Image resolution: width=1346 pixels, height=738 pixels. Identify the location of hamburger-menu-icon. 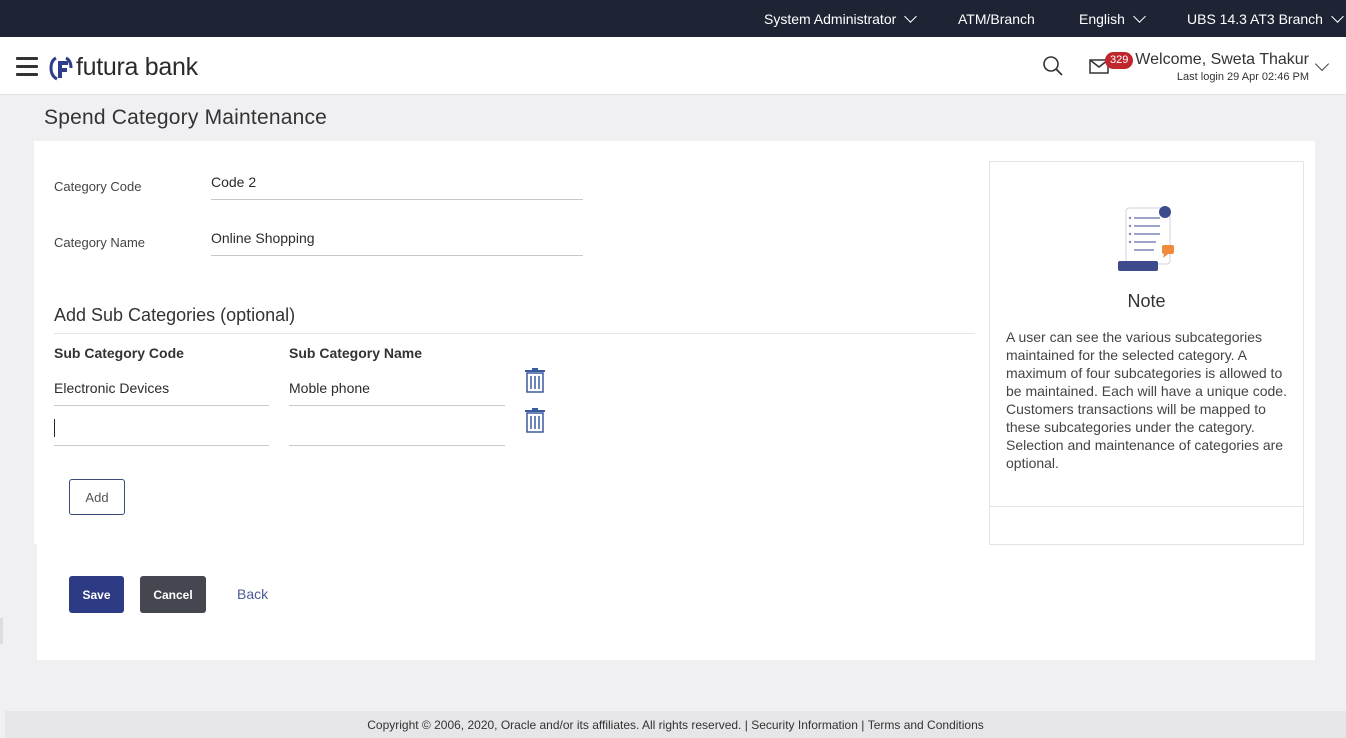
(27, 66).